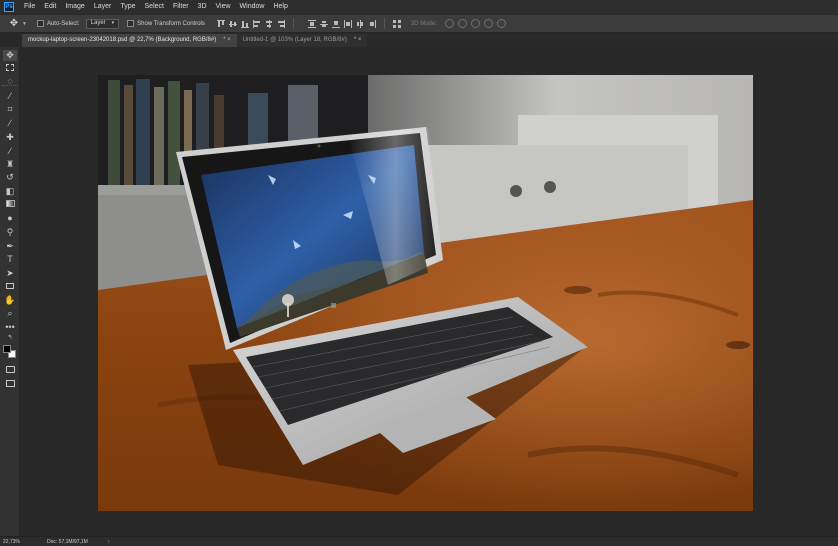 Image resolution: width=838 pixels, height=546 pixels. I want to click on 3d-pan-icon, so click(475, 23).